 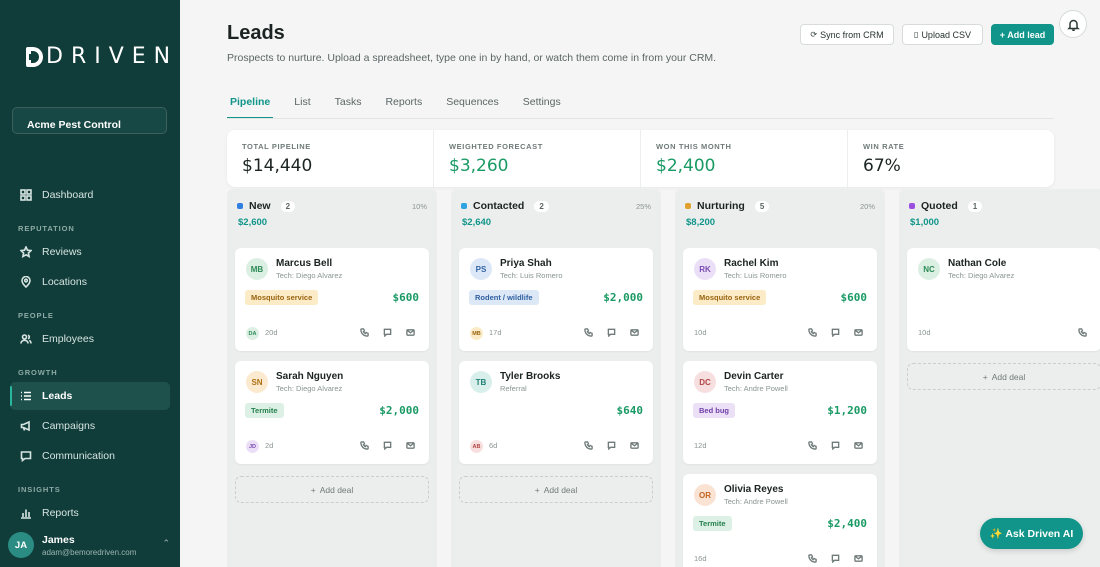 I want to click on kpi-value: $3,260, so click(x=479, y=166).